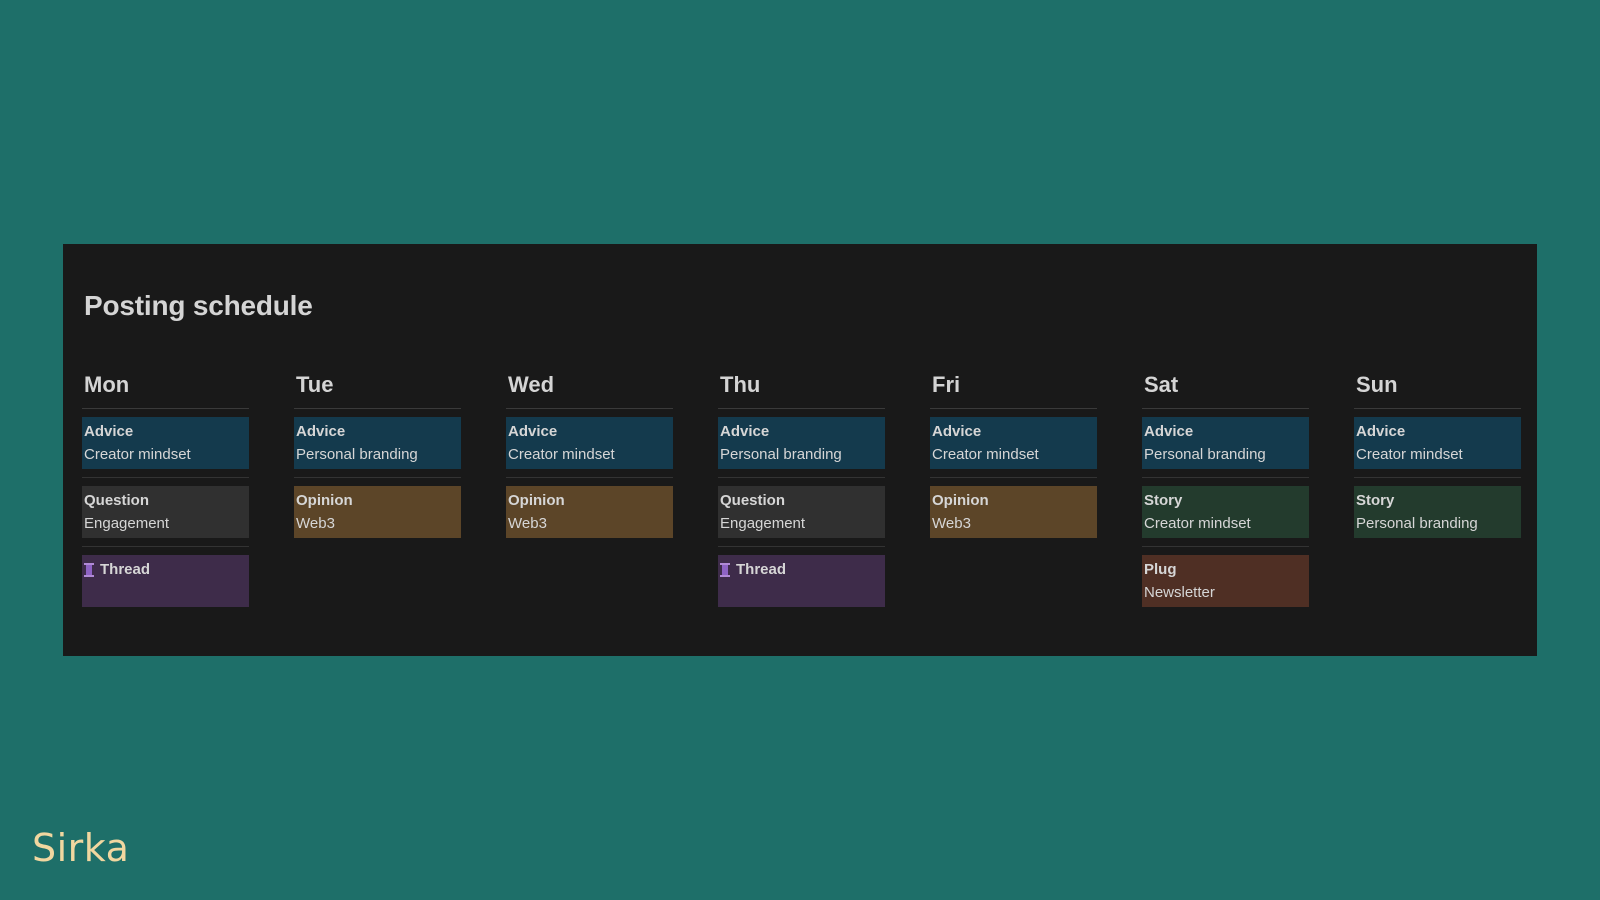 This screenshot has width=1600, height=900. I want to click on brand-logo: Sirka, so click(81, 848).